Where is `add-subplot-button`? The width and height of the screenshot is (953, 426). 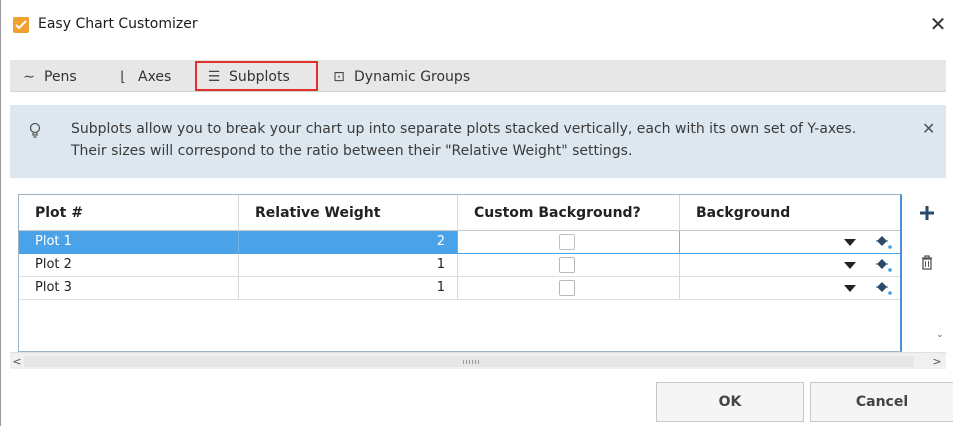
add-subplot-button is located at coordinates (927, 213).